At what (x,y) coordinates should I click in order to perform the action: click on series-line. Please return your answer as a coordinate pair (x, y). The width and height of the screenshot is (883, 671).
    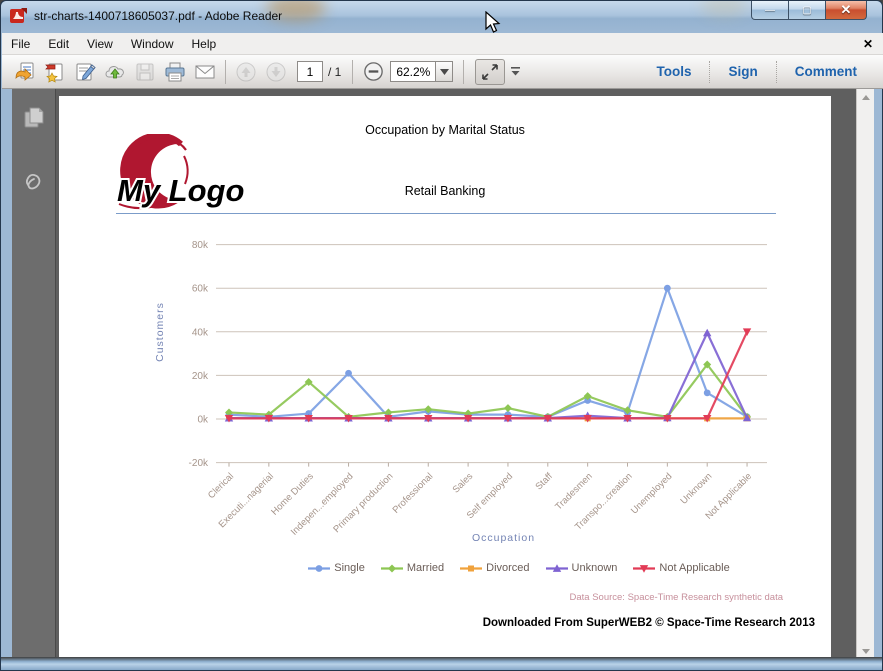
    Looking at the image, I should click on (488, 352).